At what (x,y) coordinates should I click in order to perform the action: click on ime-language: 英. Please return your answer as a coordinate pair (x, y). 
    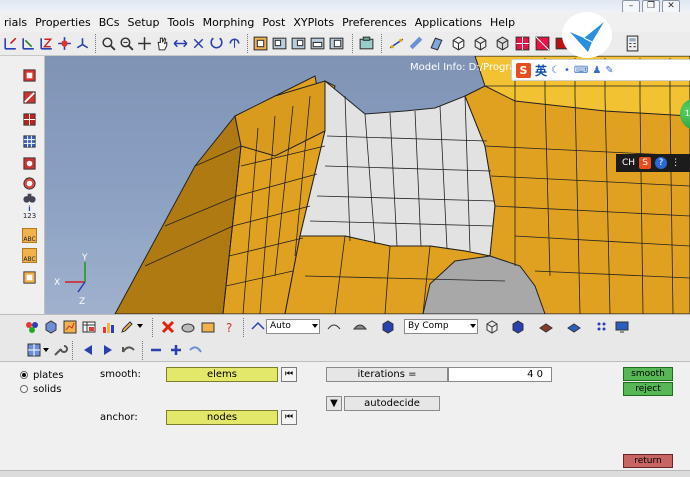
    Looking at the image, I should click on (541, 70).